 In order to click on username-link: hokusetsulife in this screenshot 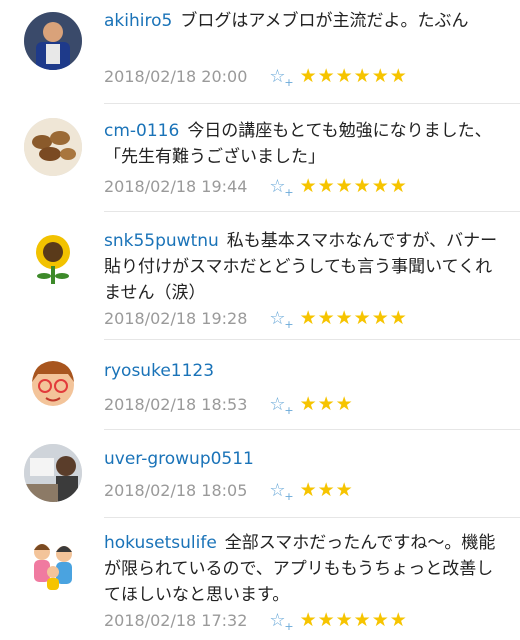, I will do `click(160, 543)`.